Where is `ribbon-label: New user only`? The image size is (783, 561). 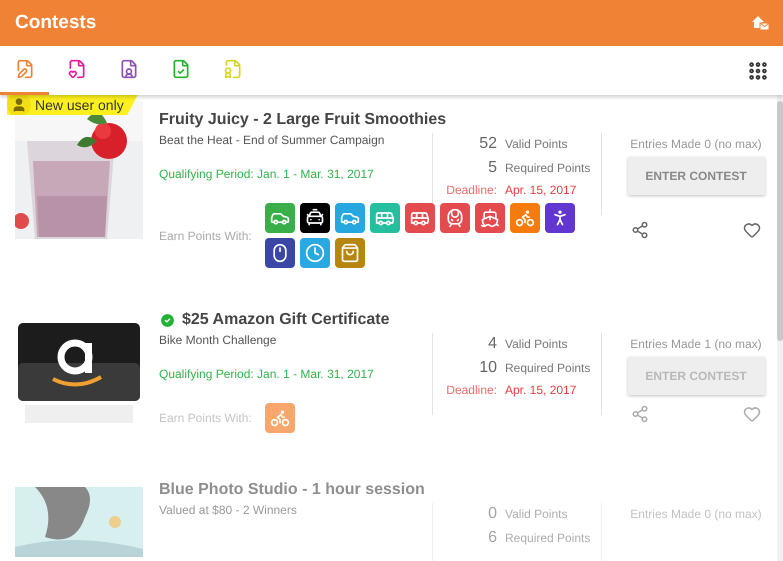 ribbon-label: New user only is located at coordinates (79, 105).